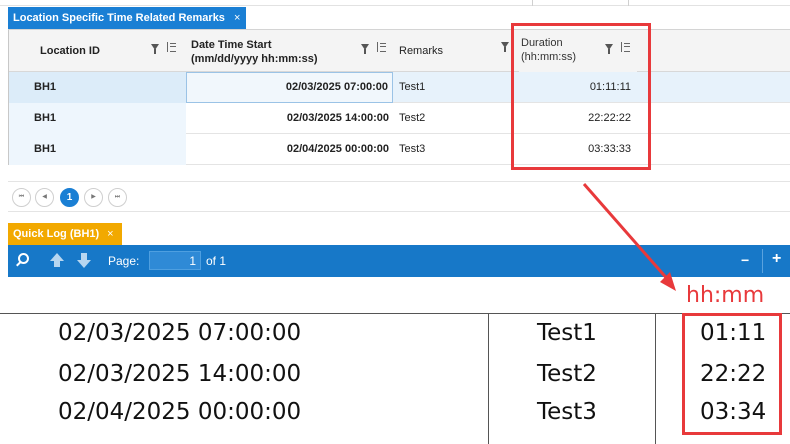  I want to click on arrow-line, so click(627, 233).